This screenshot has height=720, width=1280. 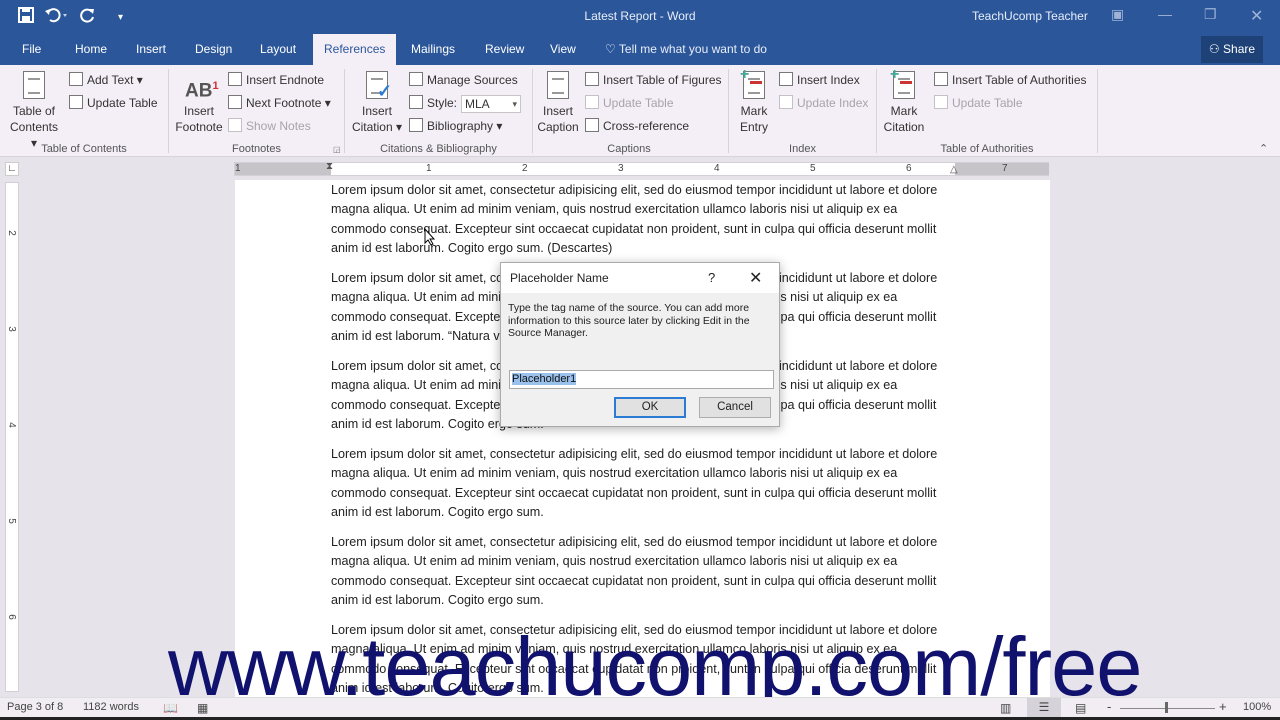 I want to click on style-selector: Style: MLA, so click(x=465, y=104).